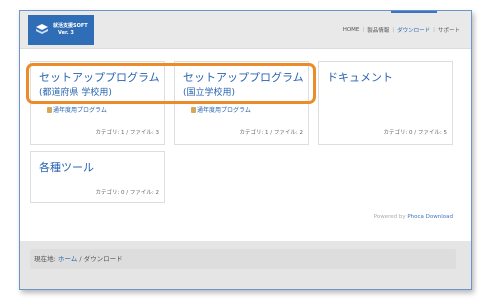 The height and width of the screenshot is (304, 486). What do you see at coordinates (127, 193) in the screenshot?
I see `category-count: カテゴリ: 0 / ファイル: 2` at bounding box center [127, 193].